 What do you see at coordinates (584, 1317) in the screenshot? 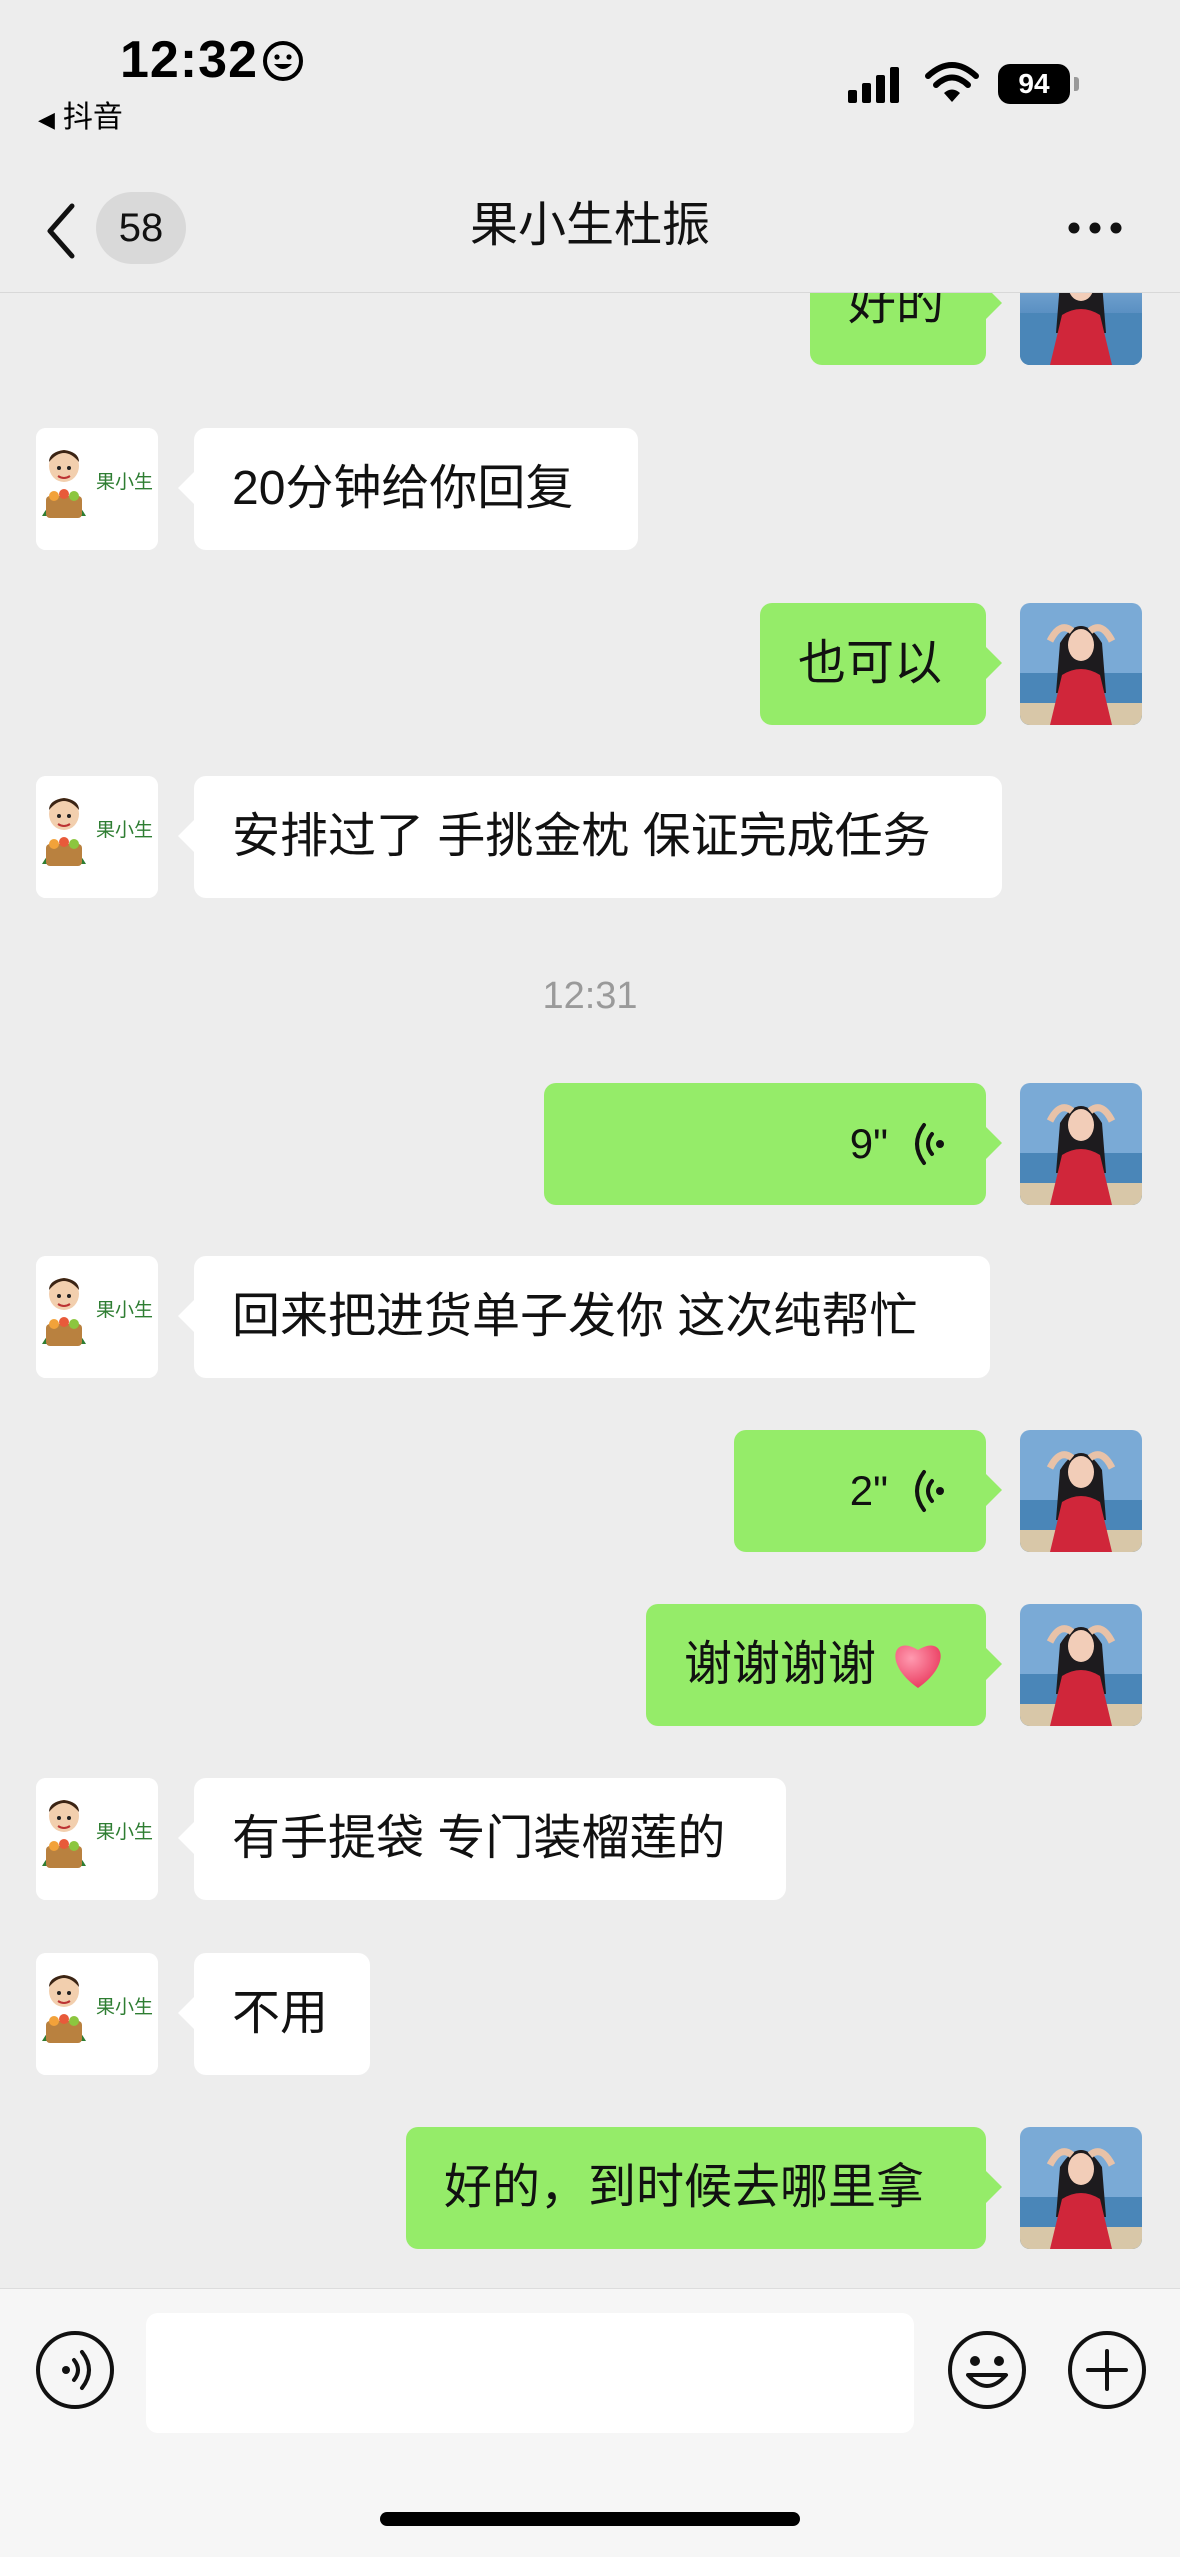
I see `message-bubble: 回来把进货单子发你 这次纯帮忙` at bounding box center [584, 1317].